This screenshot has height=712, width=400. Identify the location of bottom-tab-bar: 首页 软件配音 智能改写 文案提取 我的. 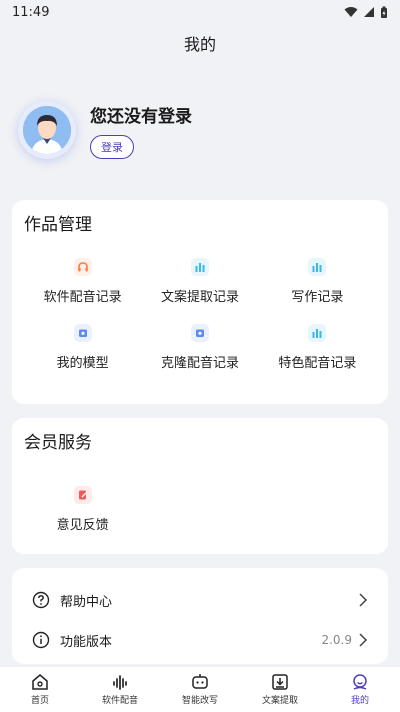
(200, 689).